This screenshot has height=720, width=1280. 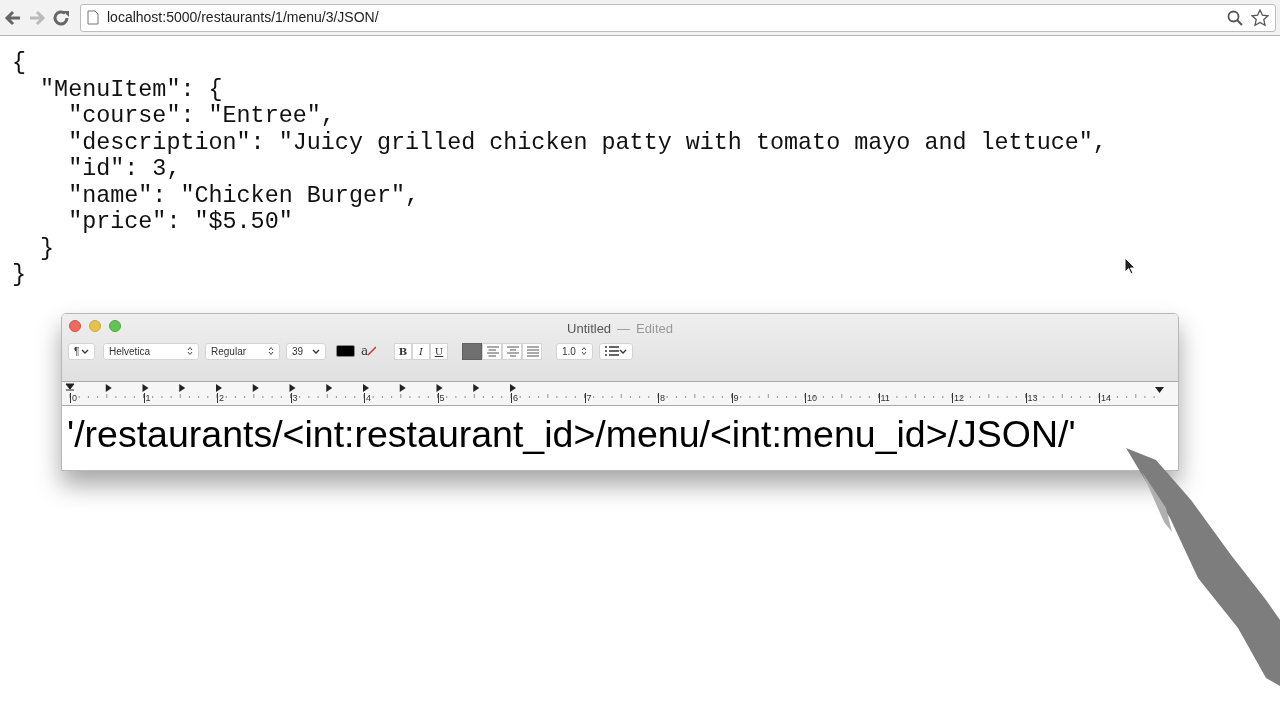 What do you see at coordinates (151, 351) in the screenshot?
I see `font-dropdown: Helvetica` at bounding box center [151, 351].